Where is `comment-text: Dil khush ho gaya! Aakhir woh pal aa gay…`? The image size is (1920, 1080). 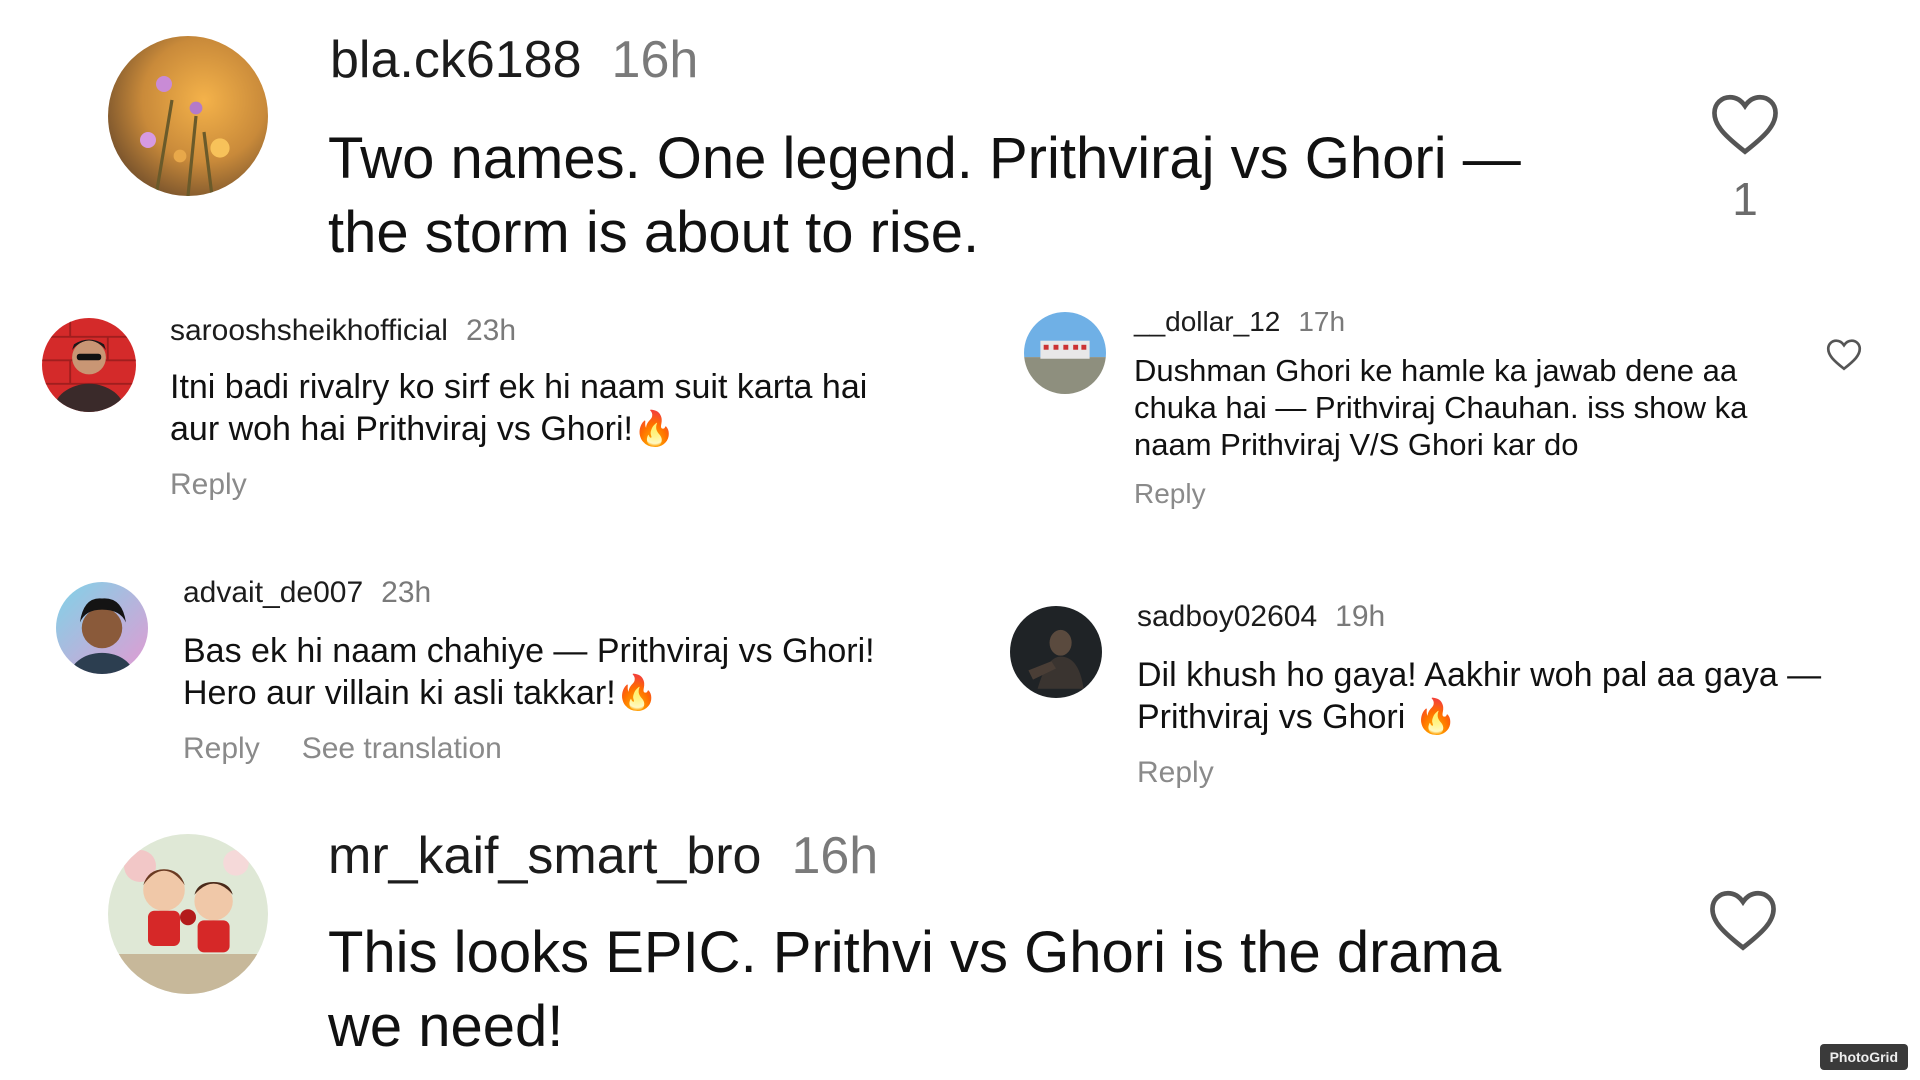 comment-text: Dil khush ho gaya! Aakhir woh pal aa gay… is located at coordinates (1479, 696).